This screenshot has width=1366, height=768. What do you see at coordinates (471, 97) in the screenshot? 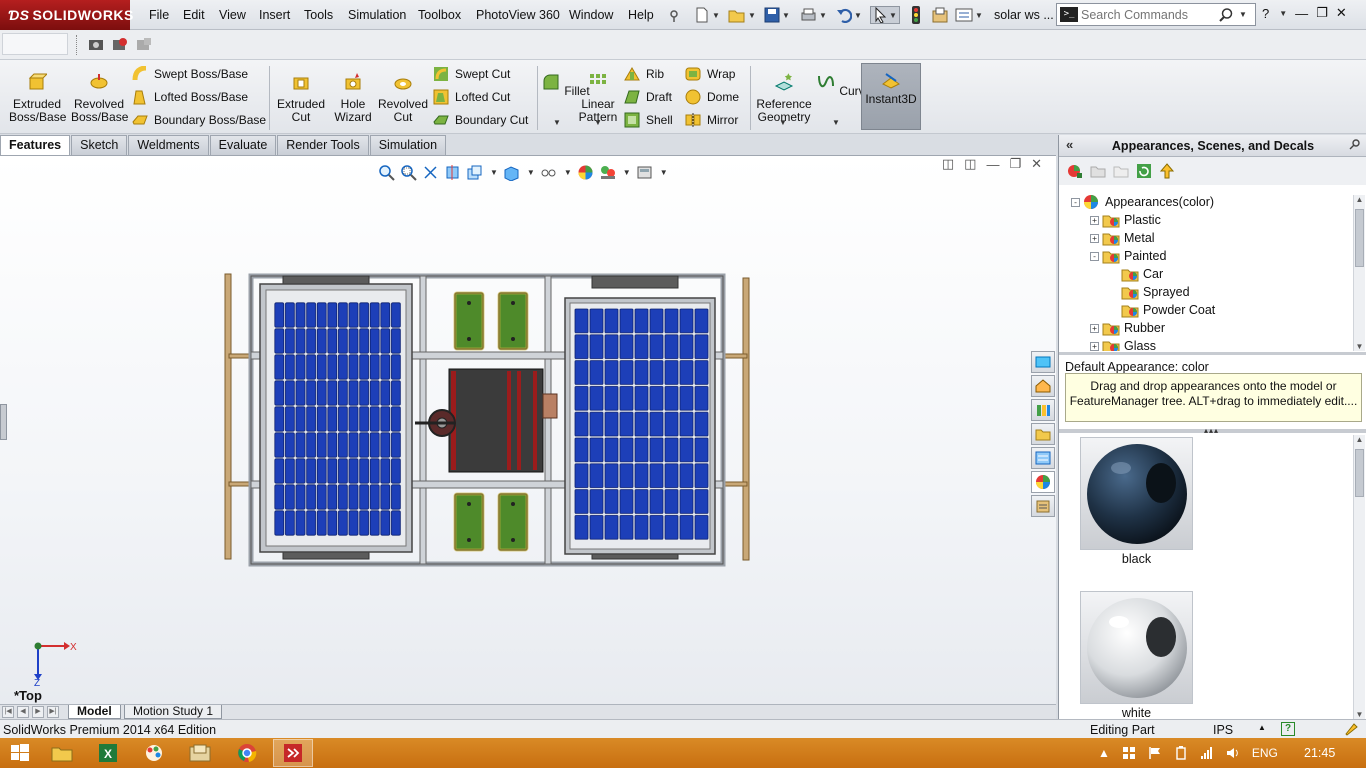
I see `lofted-cut-button: Lofted Cut` at bounding box center [471, 97].